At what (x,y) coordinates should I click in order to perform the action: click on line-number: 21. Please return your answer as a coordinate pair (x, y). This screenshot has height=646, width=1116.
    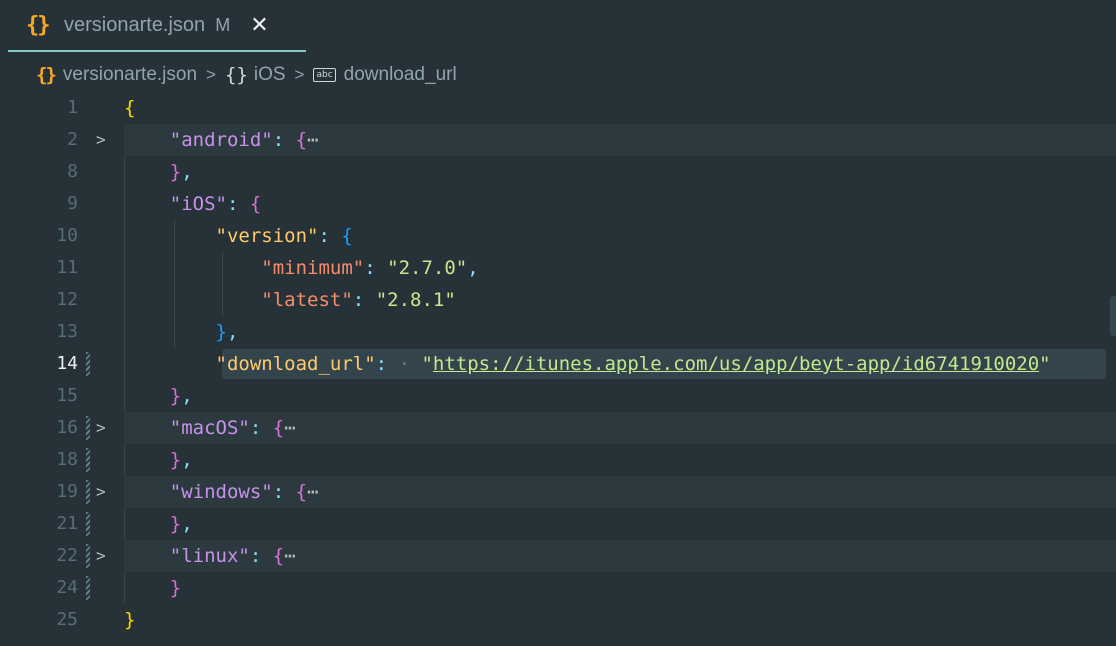
    Looking at the image, I should click on (67, 523).